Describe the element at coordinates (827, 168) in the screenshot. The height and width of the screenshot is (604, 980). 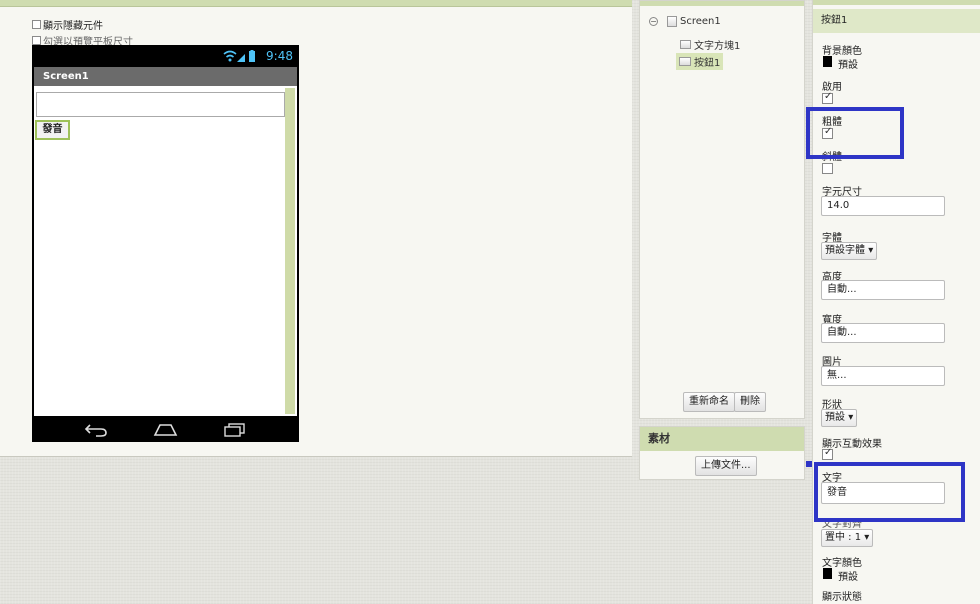
I see `italic-checkbox` at that location.